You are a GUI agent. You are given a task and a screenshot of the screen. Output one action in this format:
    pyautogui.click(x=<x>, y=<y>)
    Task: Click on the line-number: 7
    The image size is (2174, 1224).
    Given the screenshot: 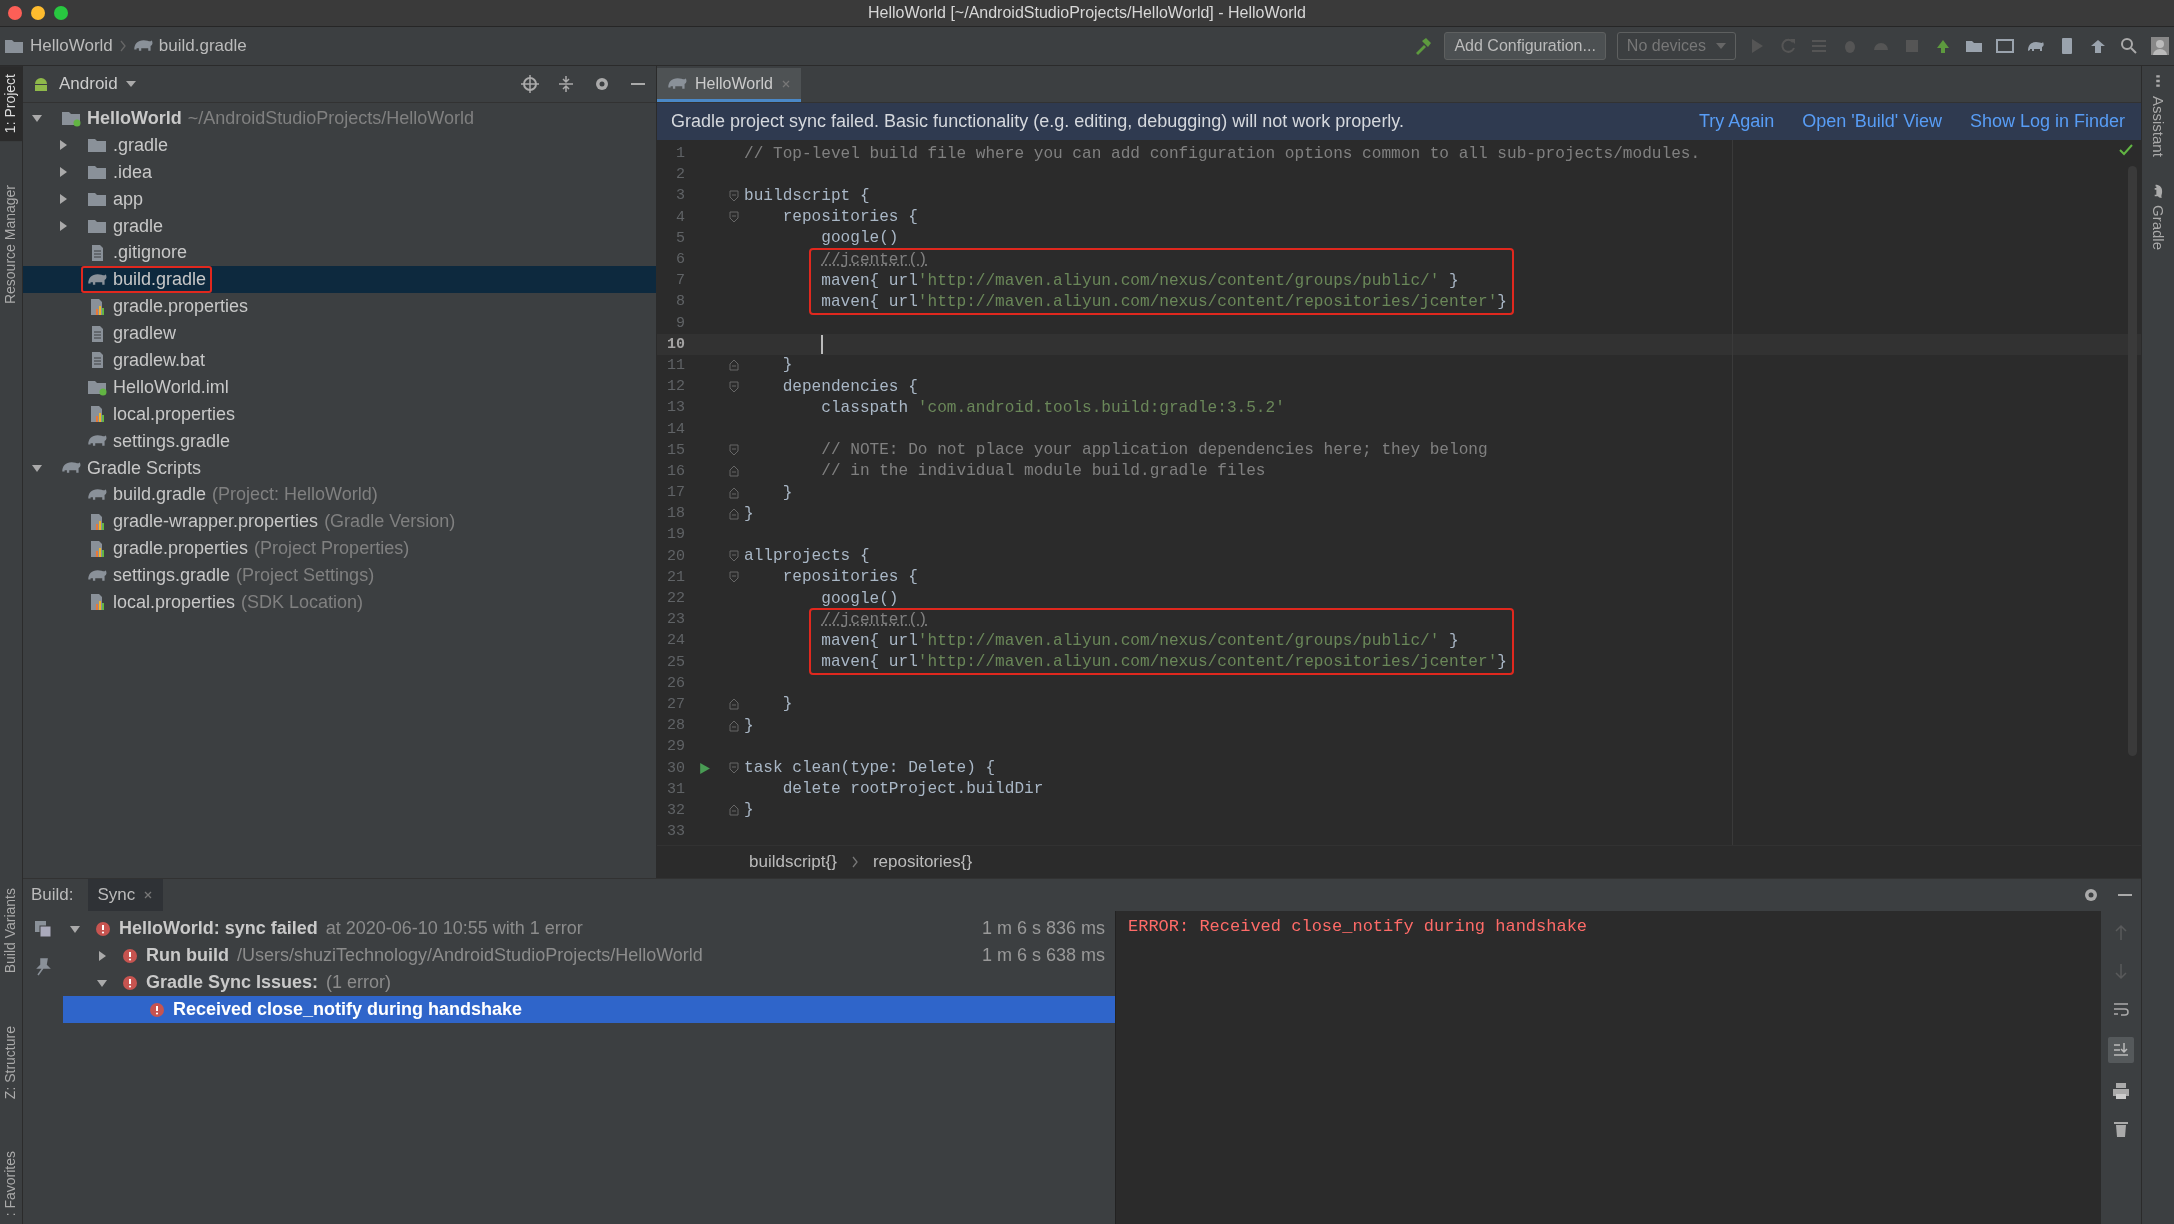 What is the action you would take?
    pyautogui.click(x=680, y=281)
    